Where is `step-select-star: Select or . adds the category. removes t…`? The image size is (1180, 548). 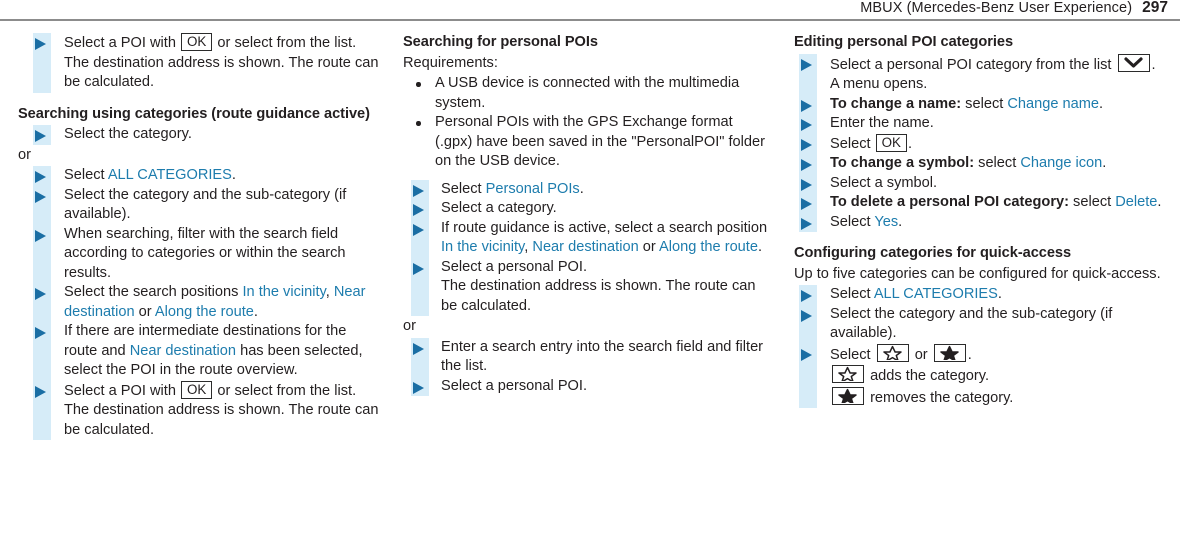
step-select-star: Select or . adds the category. removes t… is located at coordinates (980, 376).